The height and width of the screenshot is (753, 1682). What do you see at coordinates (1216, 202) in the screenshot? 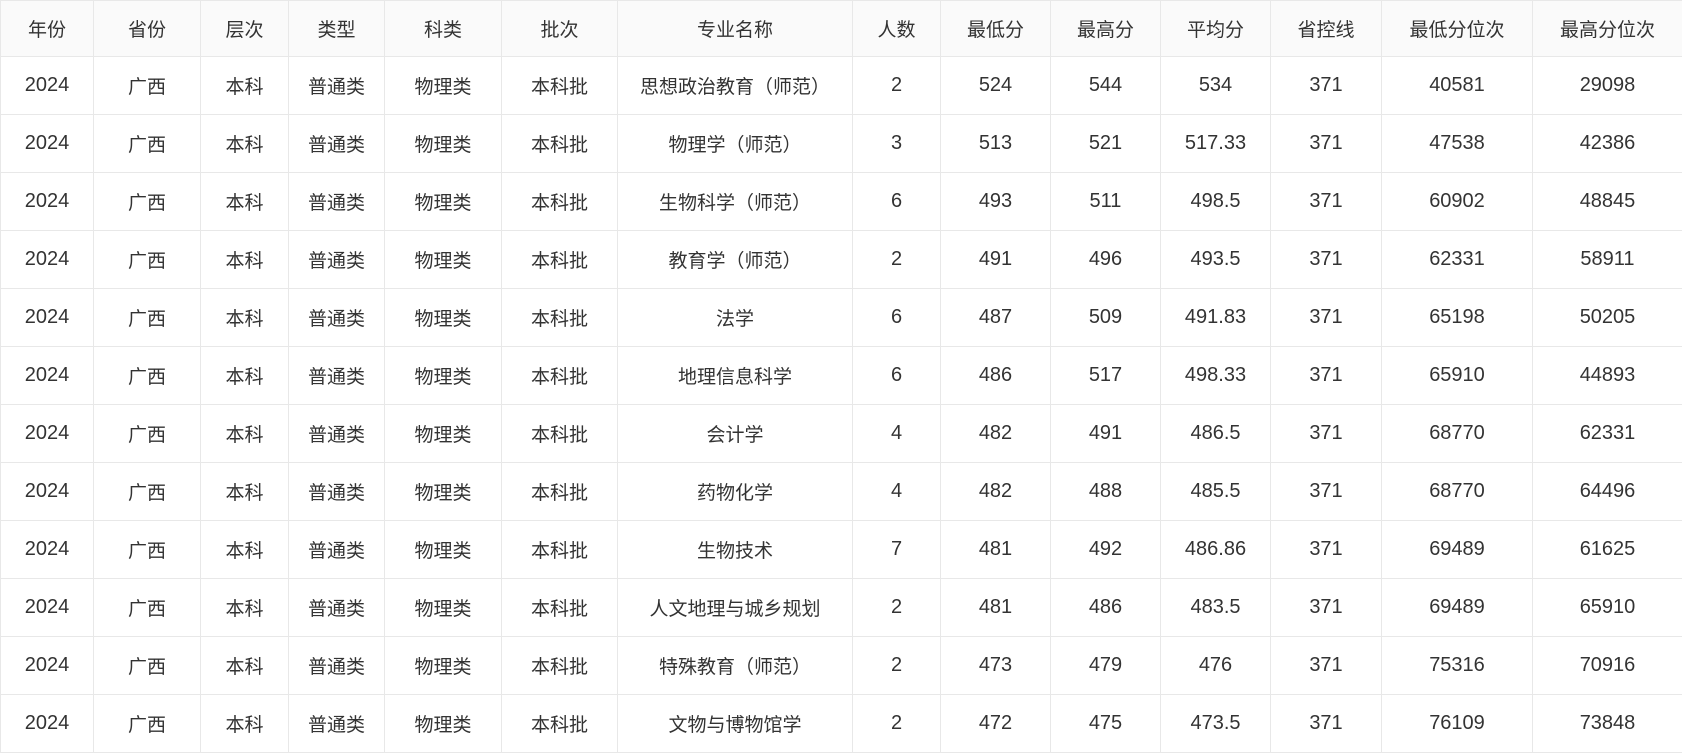
I see `table-cell-avg-score: 498.5` at bounding box center [1216, 202].